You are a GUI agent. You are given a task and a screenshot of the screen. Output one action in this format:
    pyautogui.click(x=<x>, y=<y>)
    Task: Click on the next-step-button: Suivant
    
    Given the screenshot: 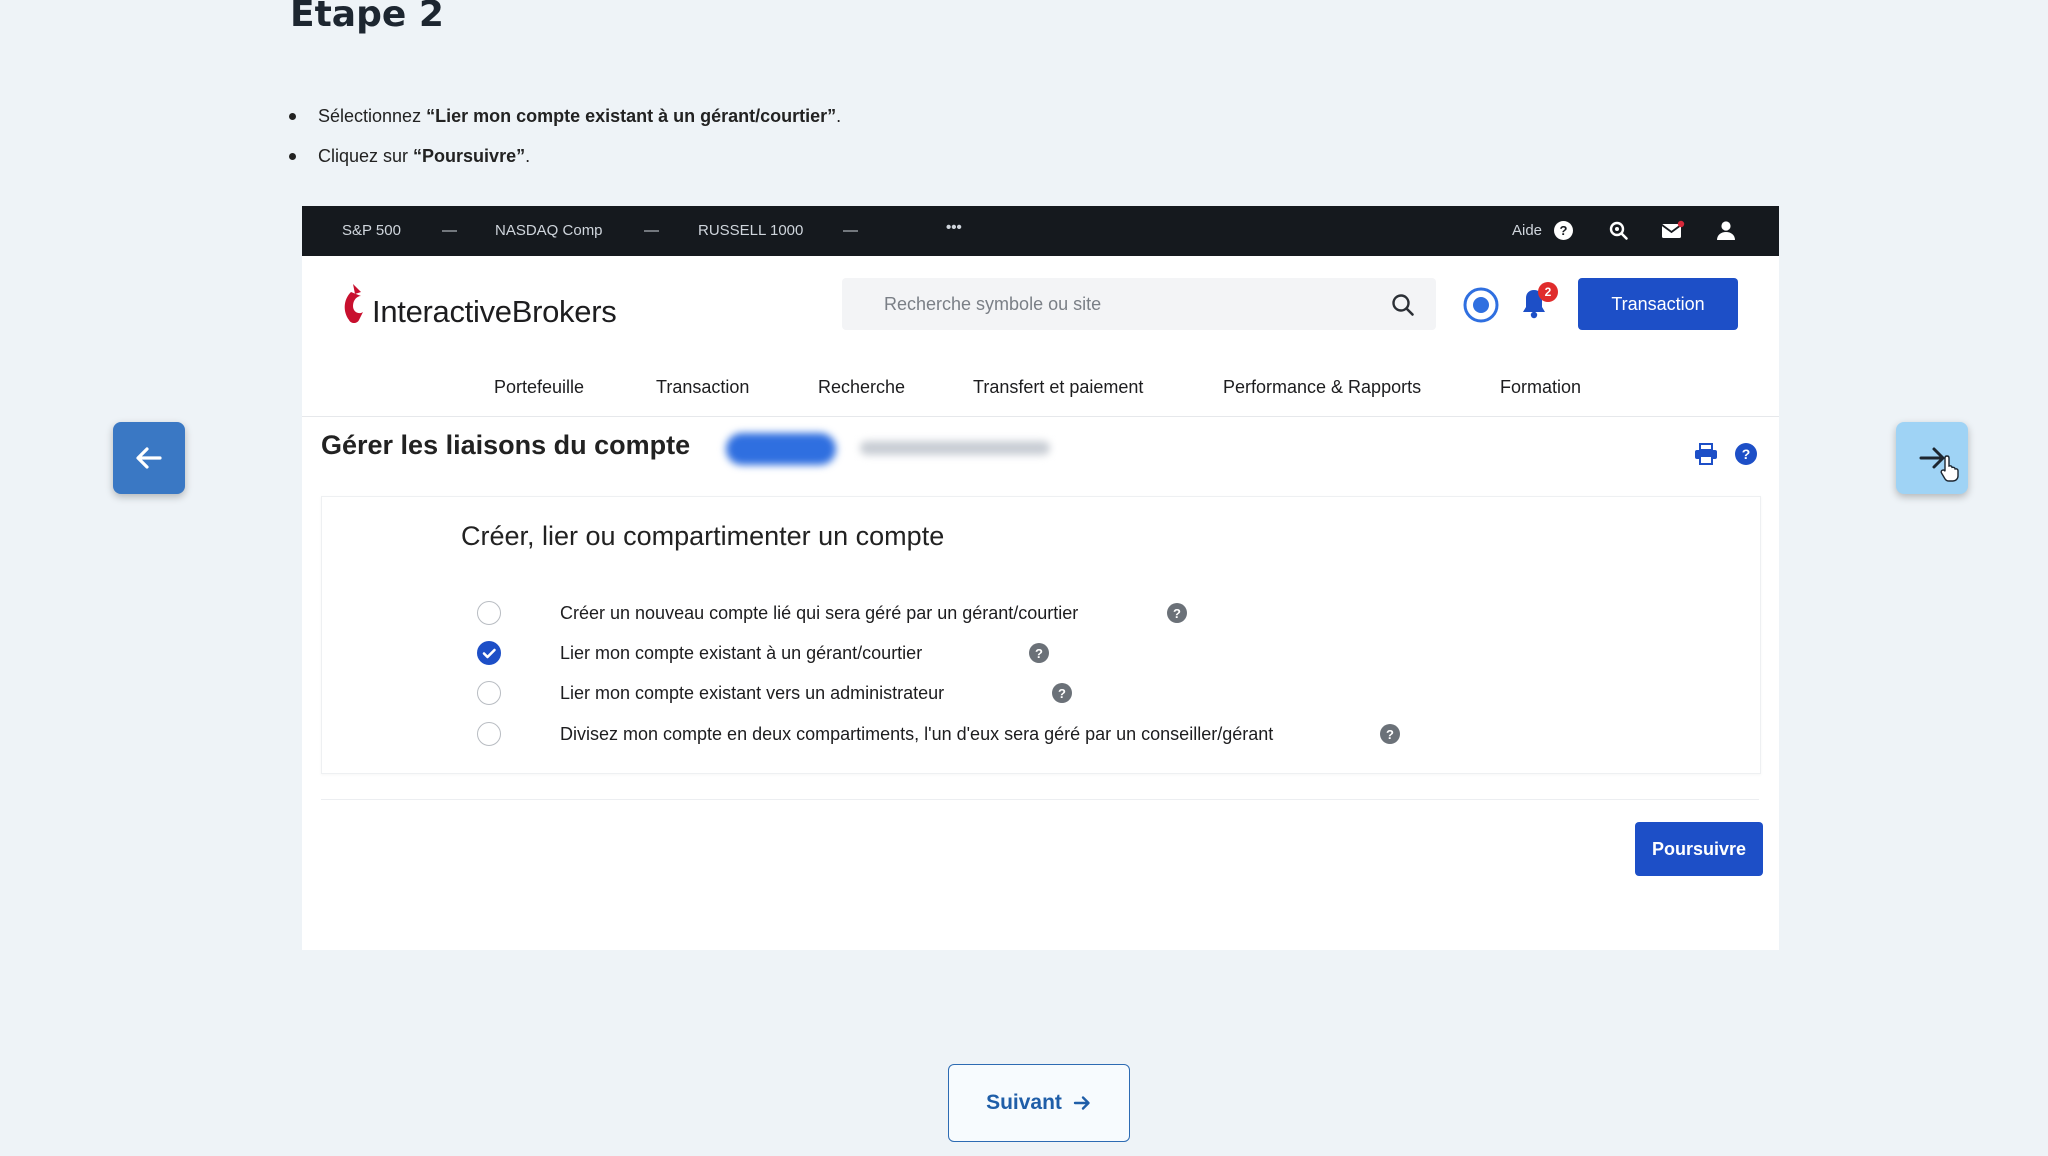 What is the action you would take?
    pyautogui.click(x=1039, y=1103)
    